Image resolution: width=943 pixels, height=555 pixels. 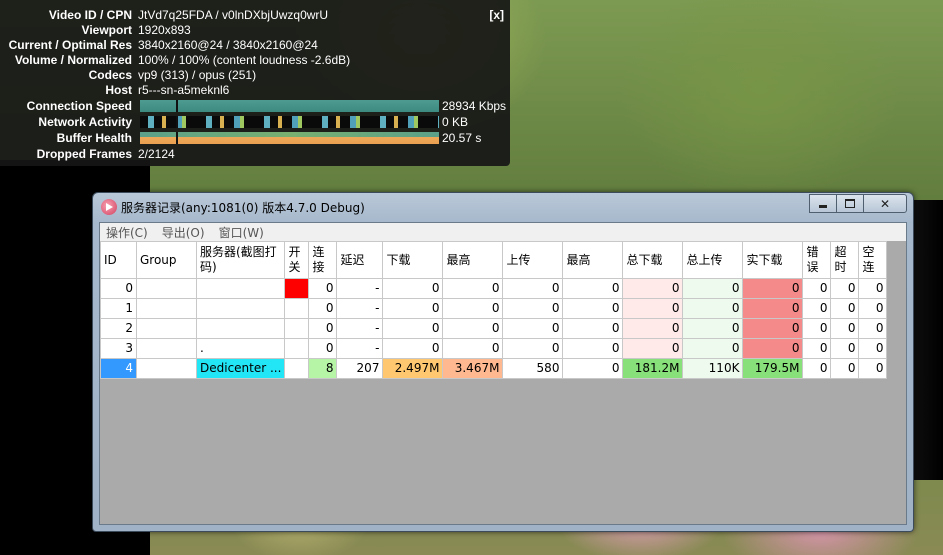 What do you see at coordinates (241, 232) in the screenshot?
I see `menu-window: 窗口(W)` at bounding box center [241, 232].